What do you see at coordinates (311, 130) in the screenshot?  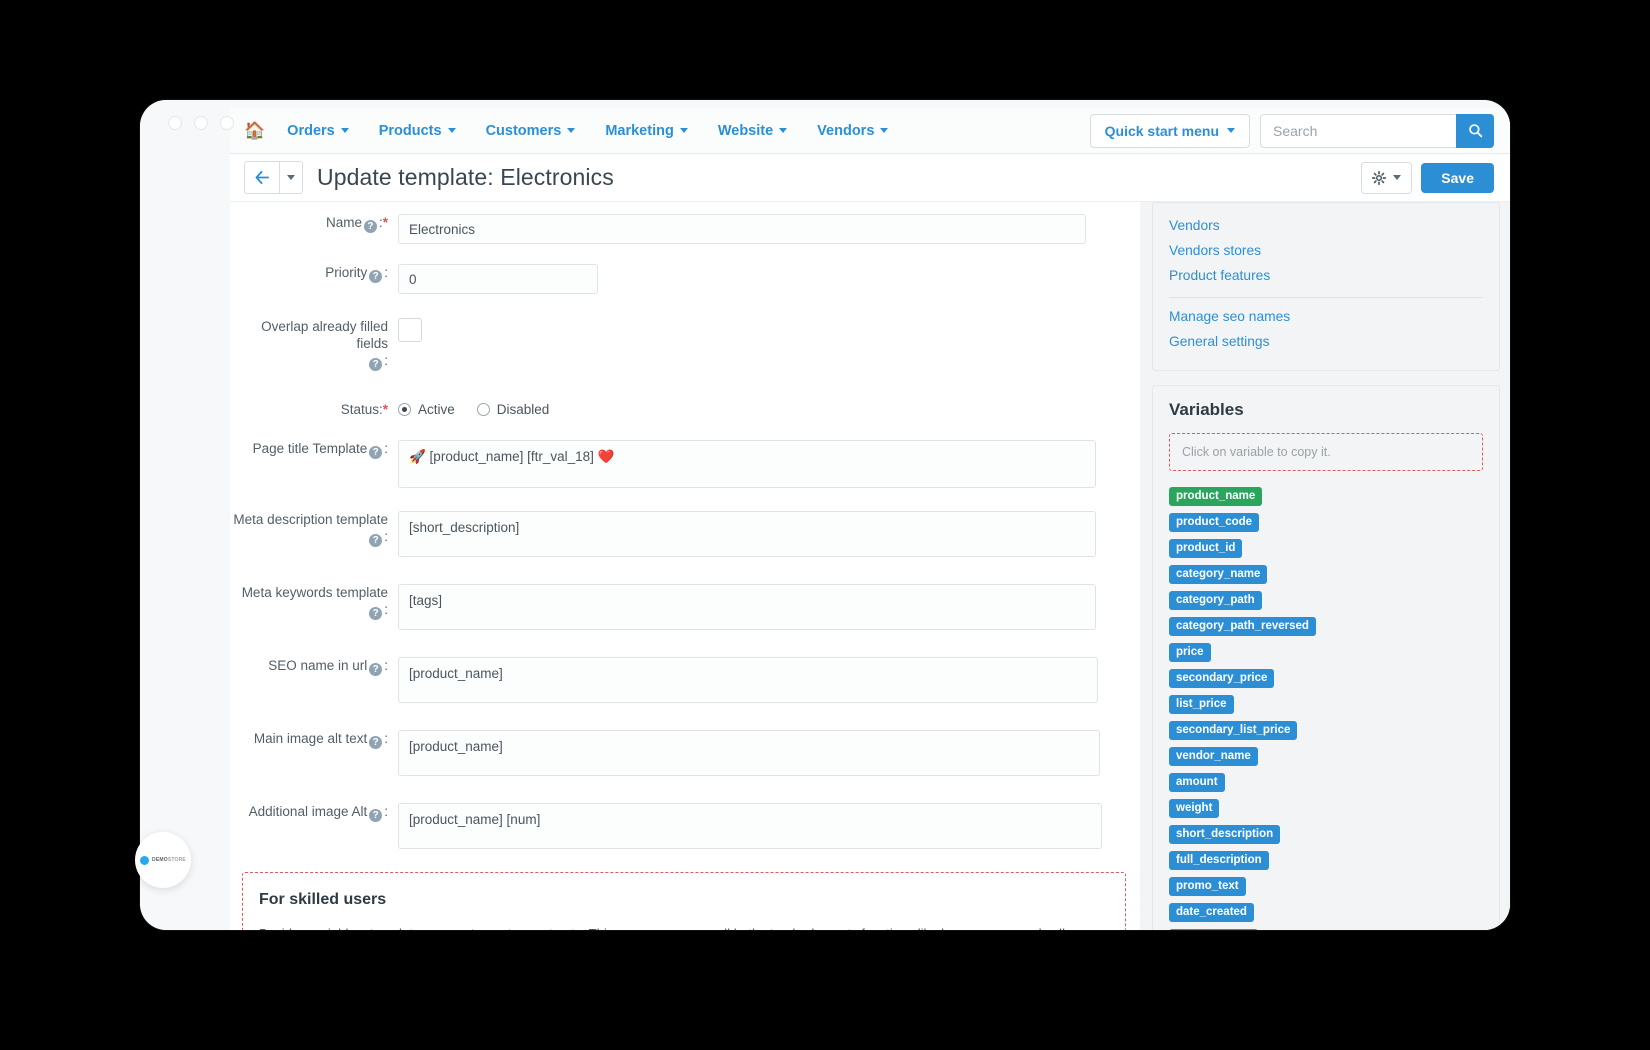 I see `nav-label: Orders` at bounding box center [311, 130].